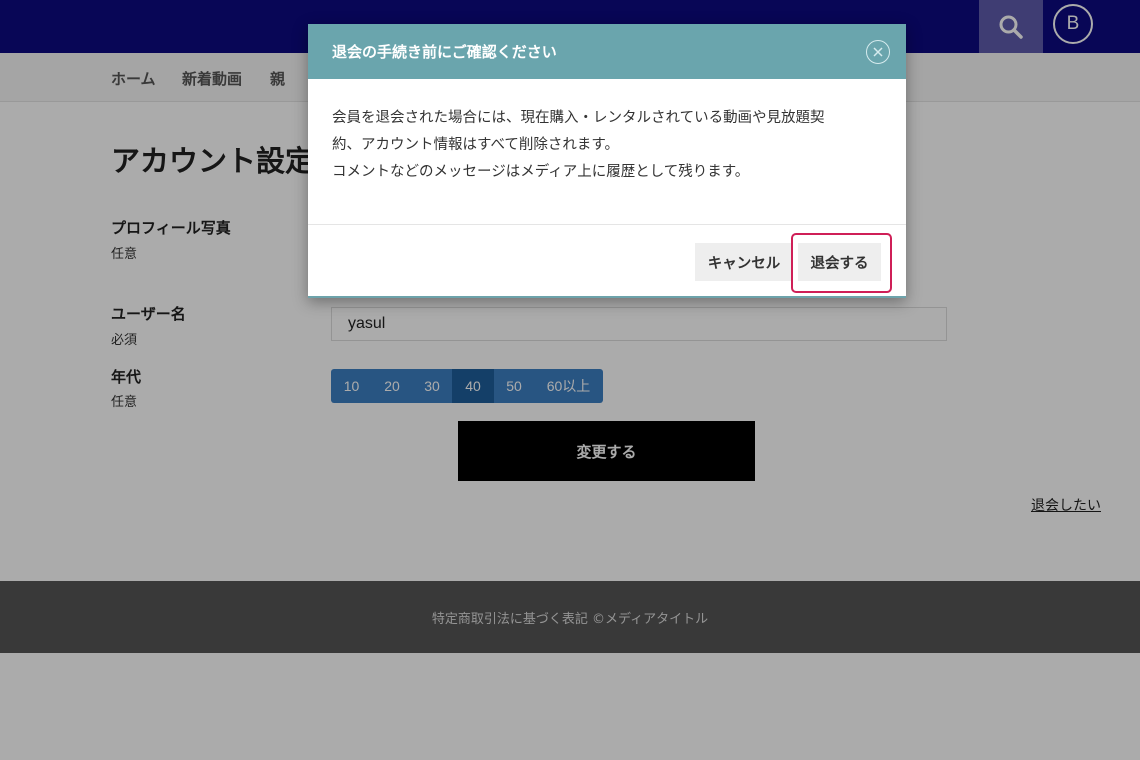 This screenshot has width=1140, height=760. What do you see at coordinates (541, 172) in the screenshot?
I see `modal-message-line-3: コメントなどのメッセージはメディア上に履歴として残ります。` at bounding box center [541, 172].